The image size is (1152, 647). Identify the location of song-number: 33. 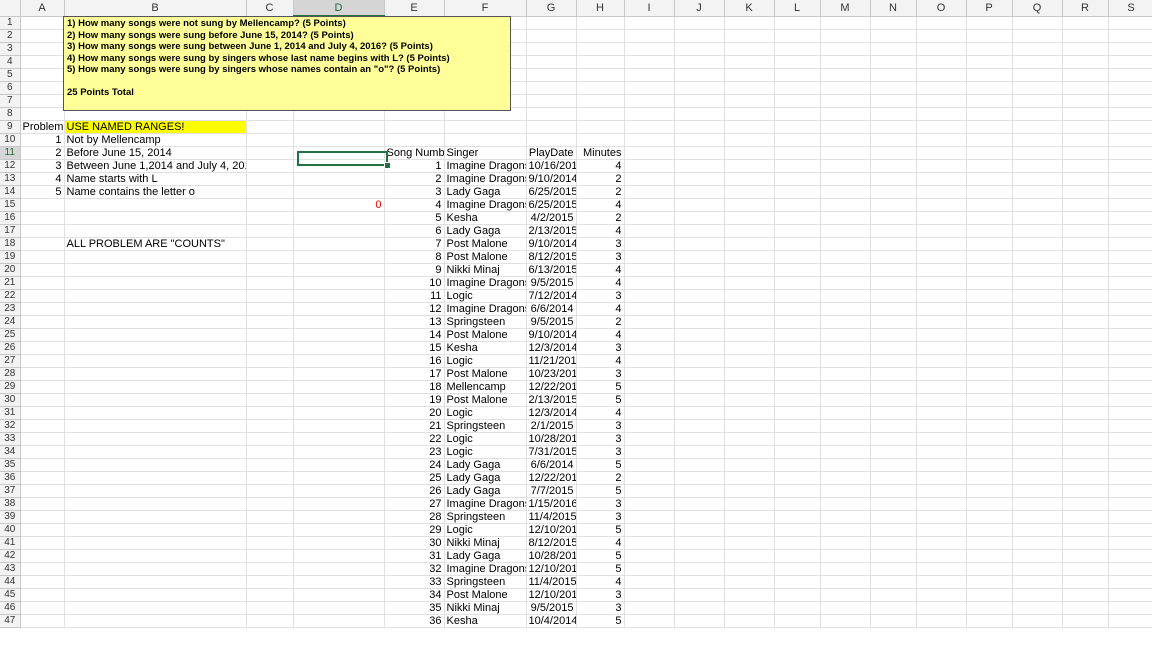
(414, 582).